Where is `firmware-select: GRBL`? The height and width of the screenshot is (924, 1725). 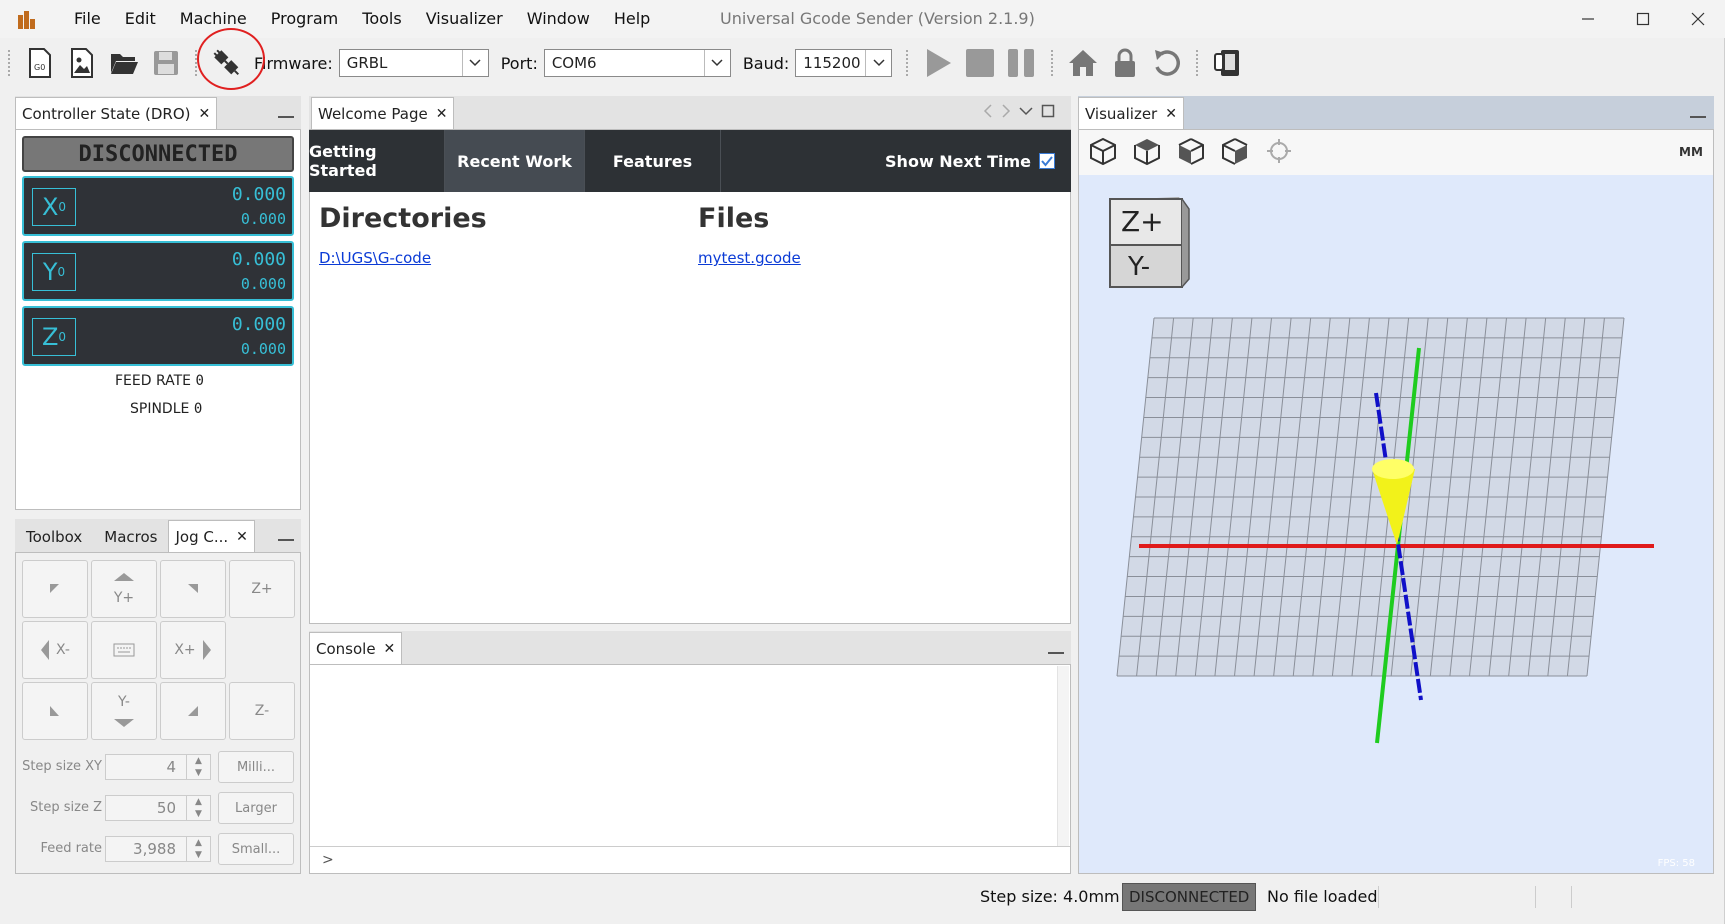
firmware-select: GRBL is located at coordinates (413, 63).